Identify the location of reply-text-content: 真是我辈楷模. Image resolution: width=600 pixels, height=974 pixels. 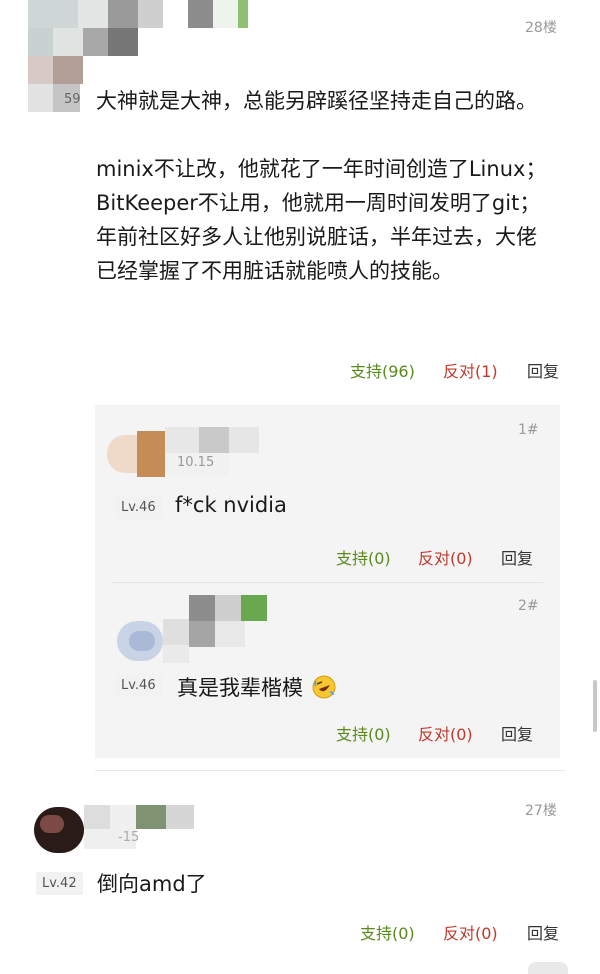
(240, 688).